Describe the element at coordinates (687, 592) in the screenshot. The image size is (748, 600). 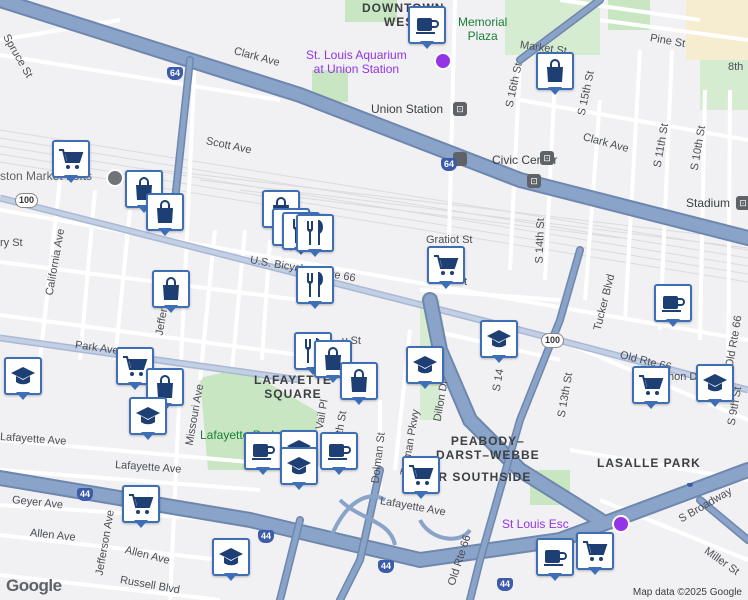
I see `map-attribution: Map data ©2025 Google` at that location.